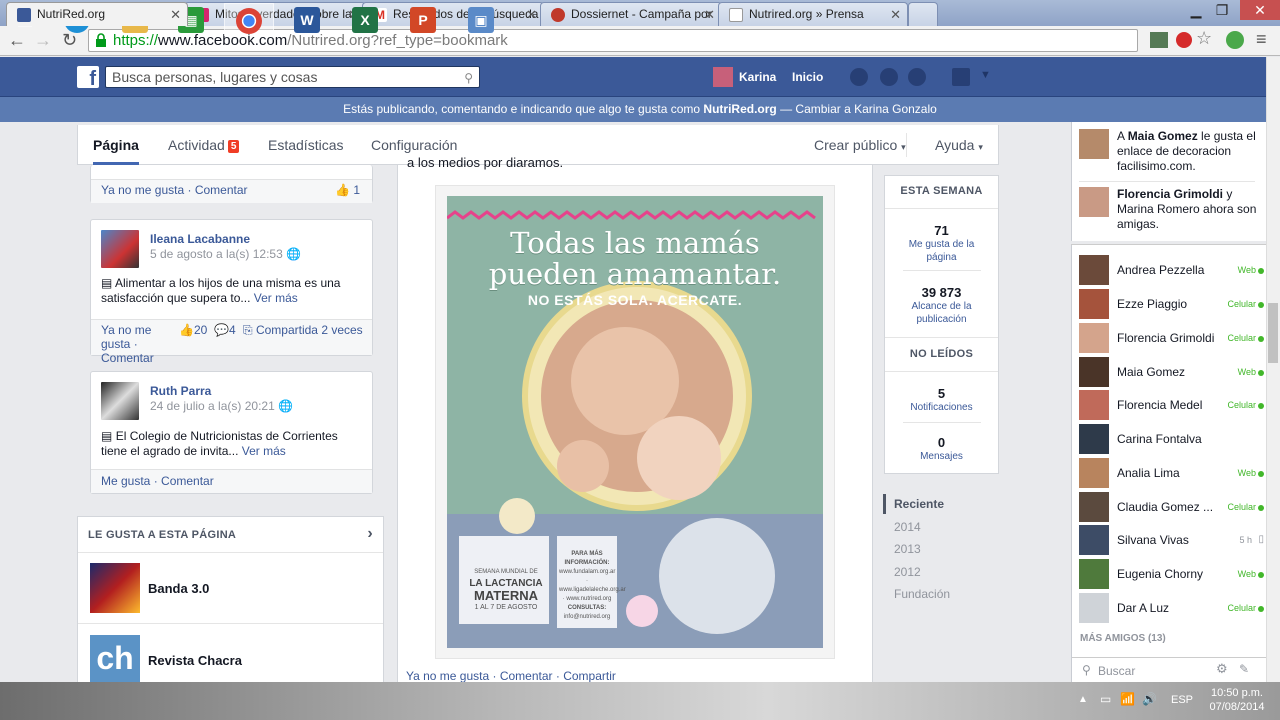 This screenshot has height=720, width=1280. Describe the element at coordinates (1222, 10) in the screenshot. I see `restore-icon: ❐` at that location.